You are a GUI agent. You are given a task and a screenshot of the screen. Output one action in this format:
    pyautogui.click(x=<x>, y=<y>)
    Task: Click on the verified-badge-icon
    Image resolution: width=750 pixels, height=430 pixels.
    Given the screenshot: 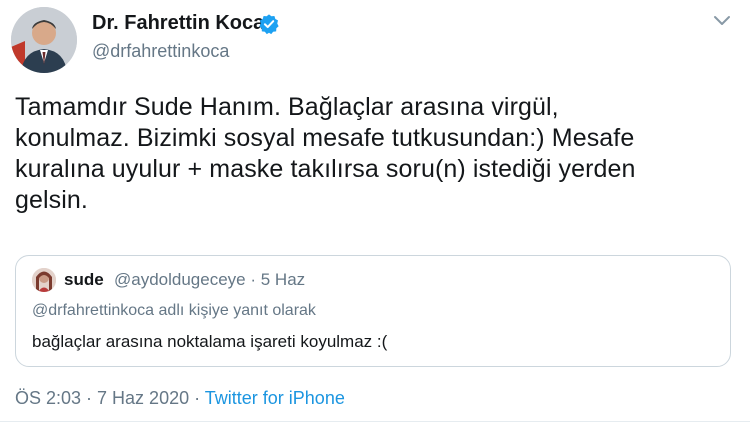 What is the action you would take?
    pyautogui.click(x=269, y=24)
    